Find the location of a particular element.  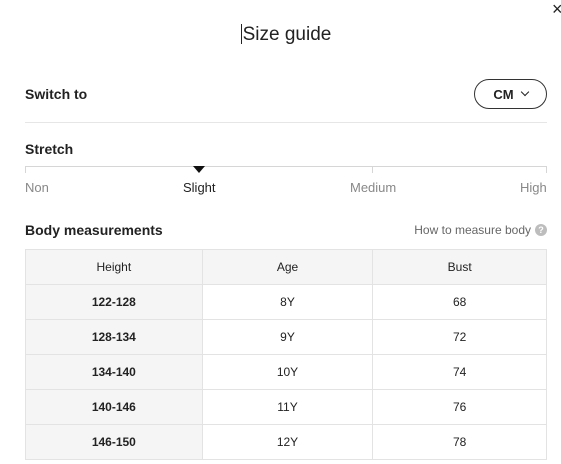

column-header-age: Age is located at coordinates (287, 267).